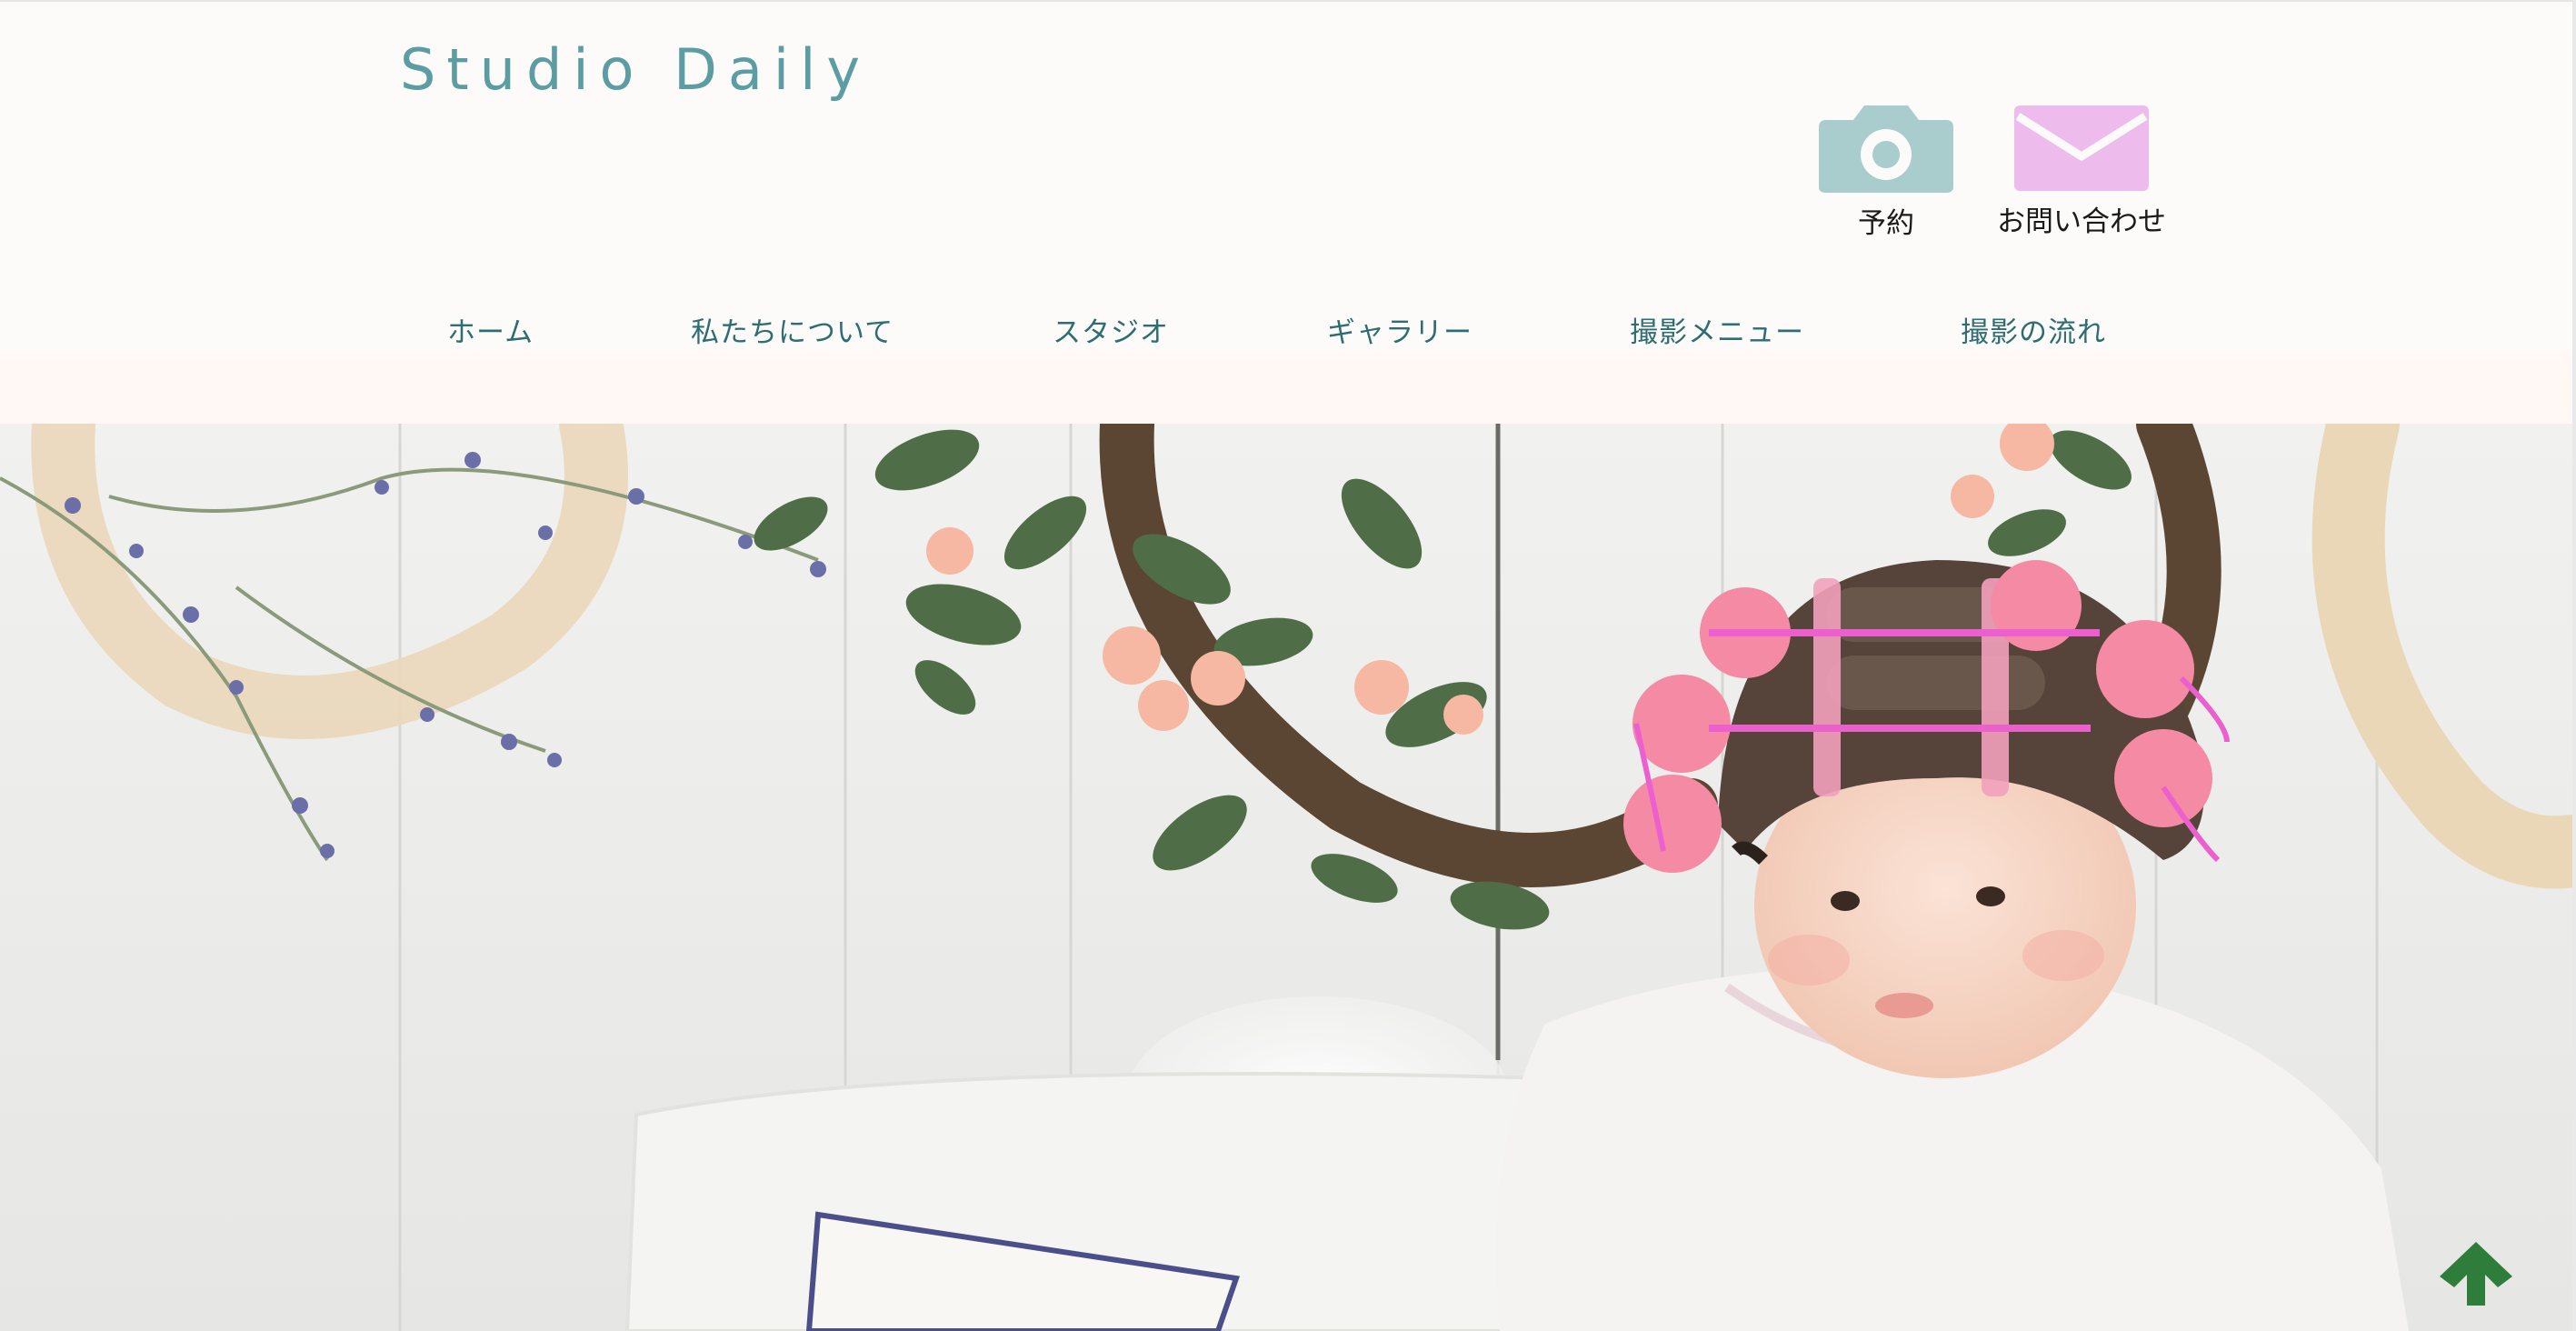  I want to click on header-actions: 予約 お問い合わせ, so click(2000, 172).